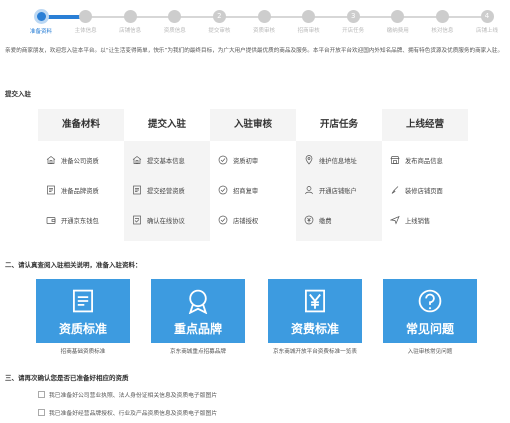 The height and width of the screenshot is (423, 510). I want to click on process-item-label: 提交经营资质, so click(166, 191).